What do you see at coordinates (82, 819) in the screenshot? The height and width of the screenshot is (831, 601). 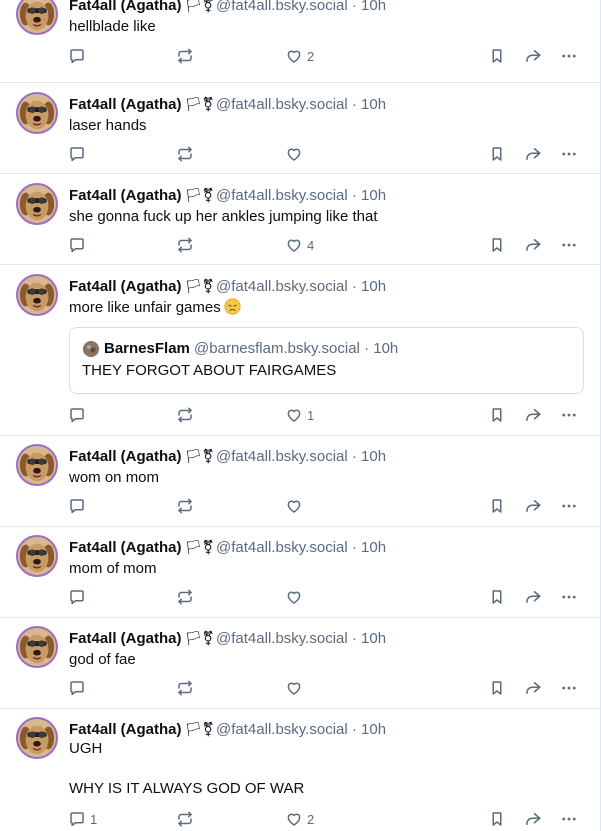 I see `reply-button: 1` at bounding box center [82, 819].